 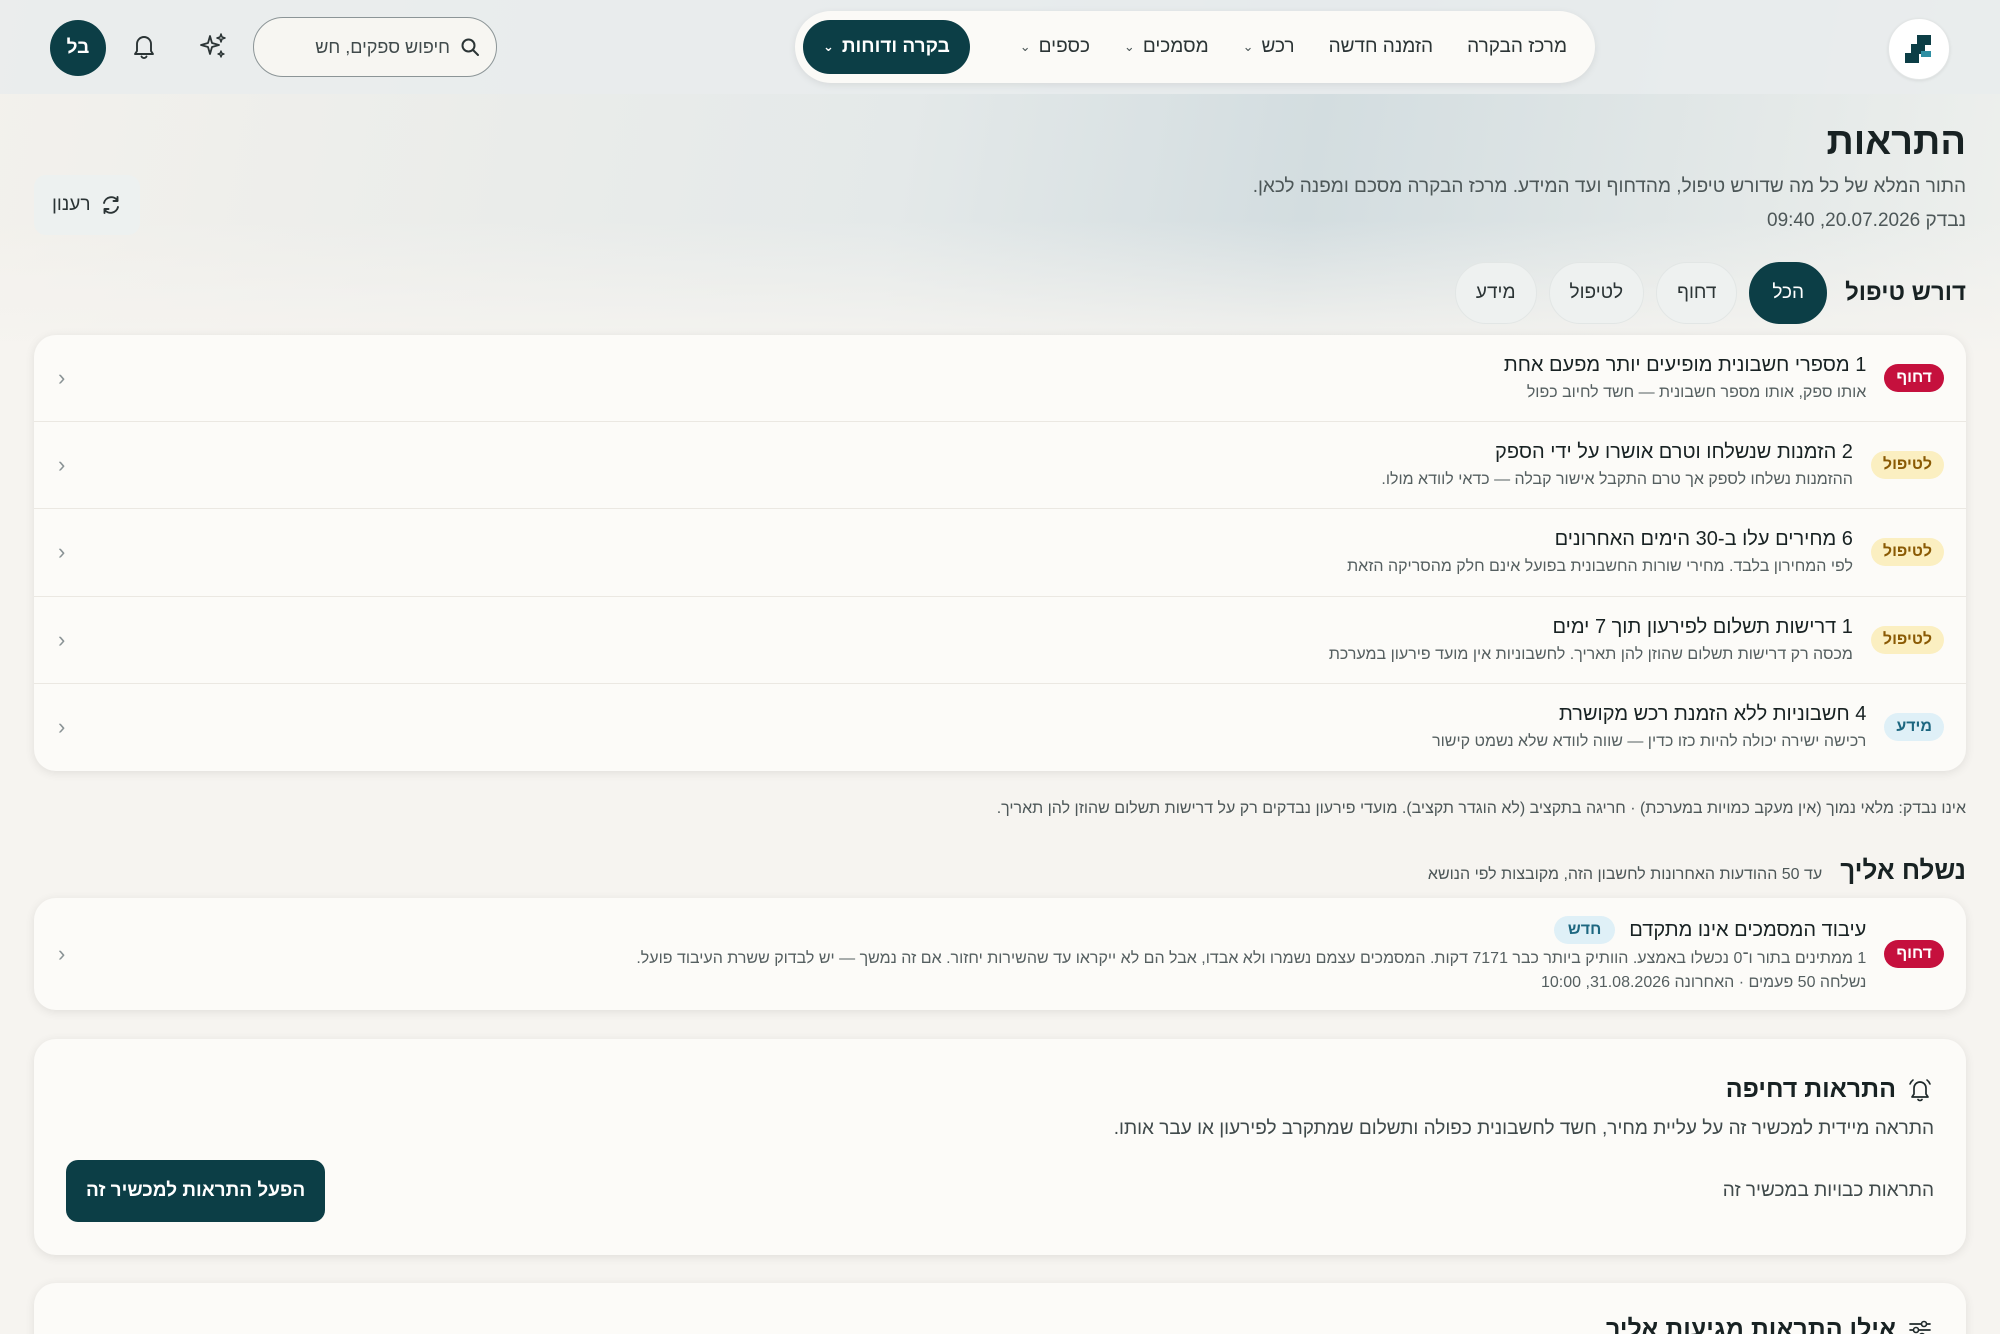 I want to click on notifications-button, so click(x=144, y=46).